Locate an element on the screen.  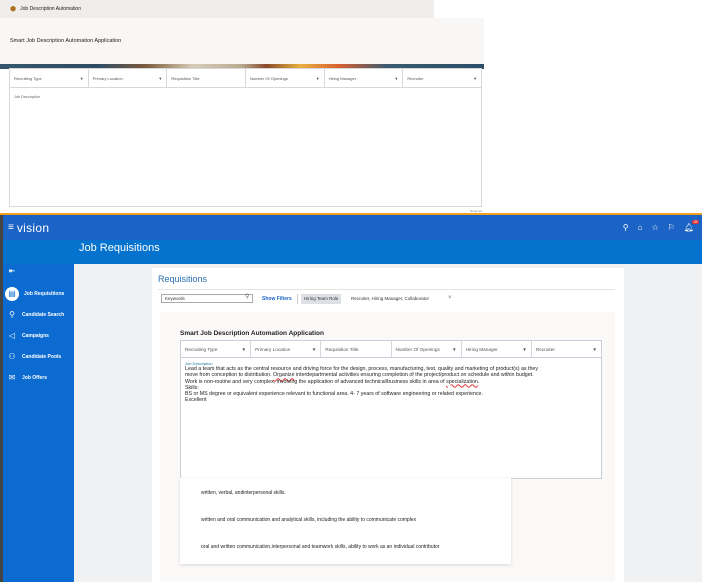
show-filters-link: Show Filters is located at coordinates (277, 299).